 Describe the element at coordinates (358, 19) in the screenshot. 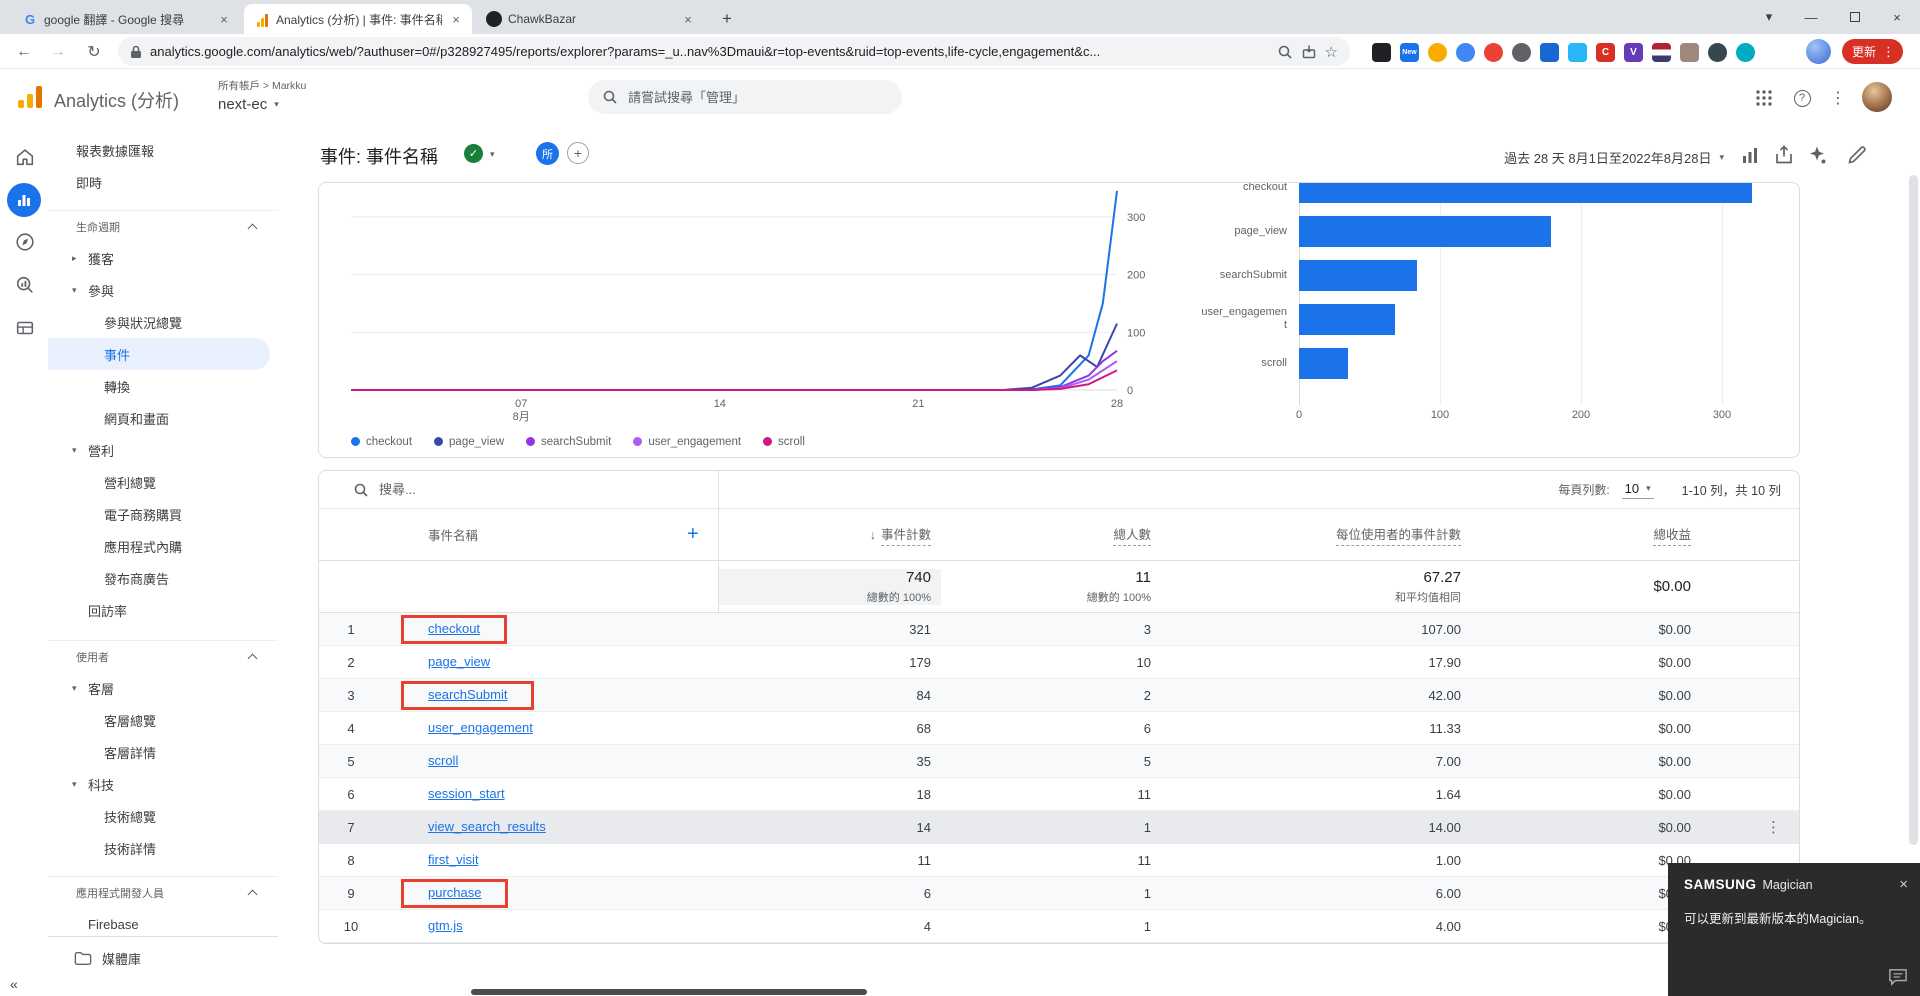

I see `browser-tab-analytics: Analytics (分析) | 事件: 事件名稱 ×` at that location.